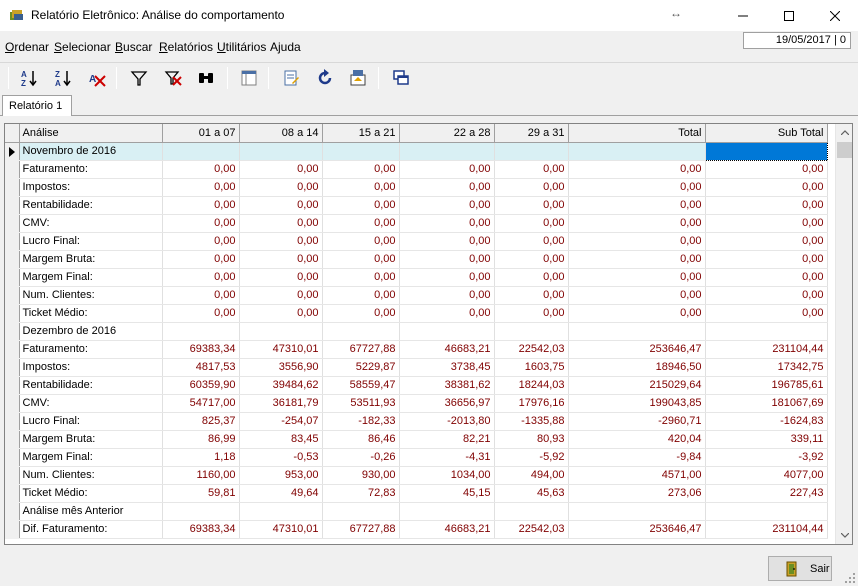  What do you see at coordinates (91, 295) in the screenshot?
I see `row-label: Num. Clientes:` at bounding box center [91, 295].